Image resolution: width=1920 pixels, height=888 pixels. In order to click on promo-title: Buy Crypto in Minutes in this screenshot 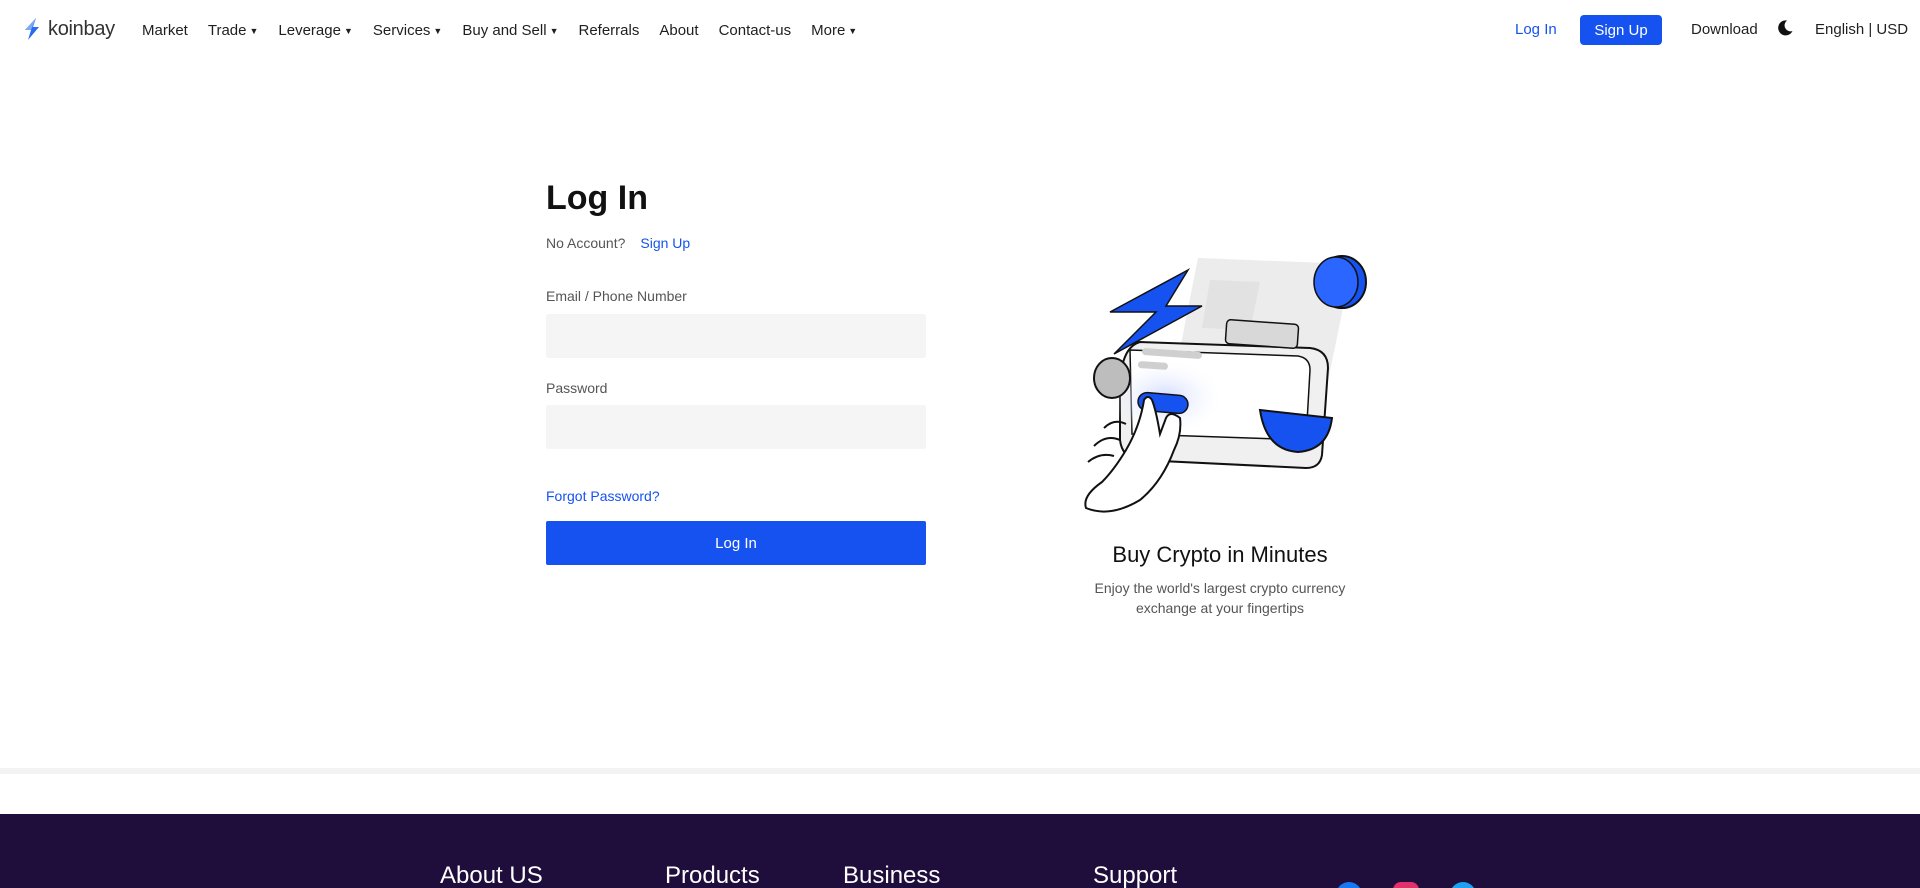, I will do `click(1220, 554)`.